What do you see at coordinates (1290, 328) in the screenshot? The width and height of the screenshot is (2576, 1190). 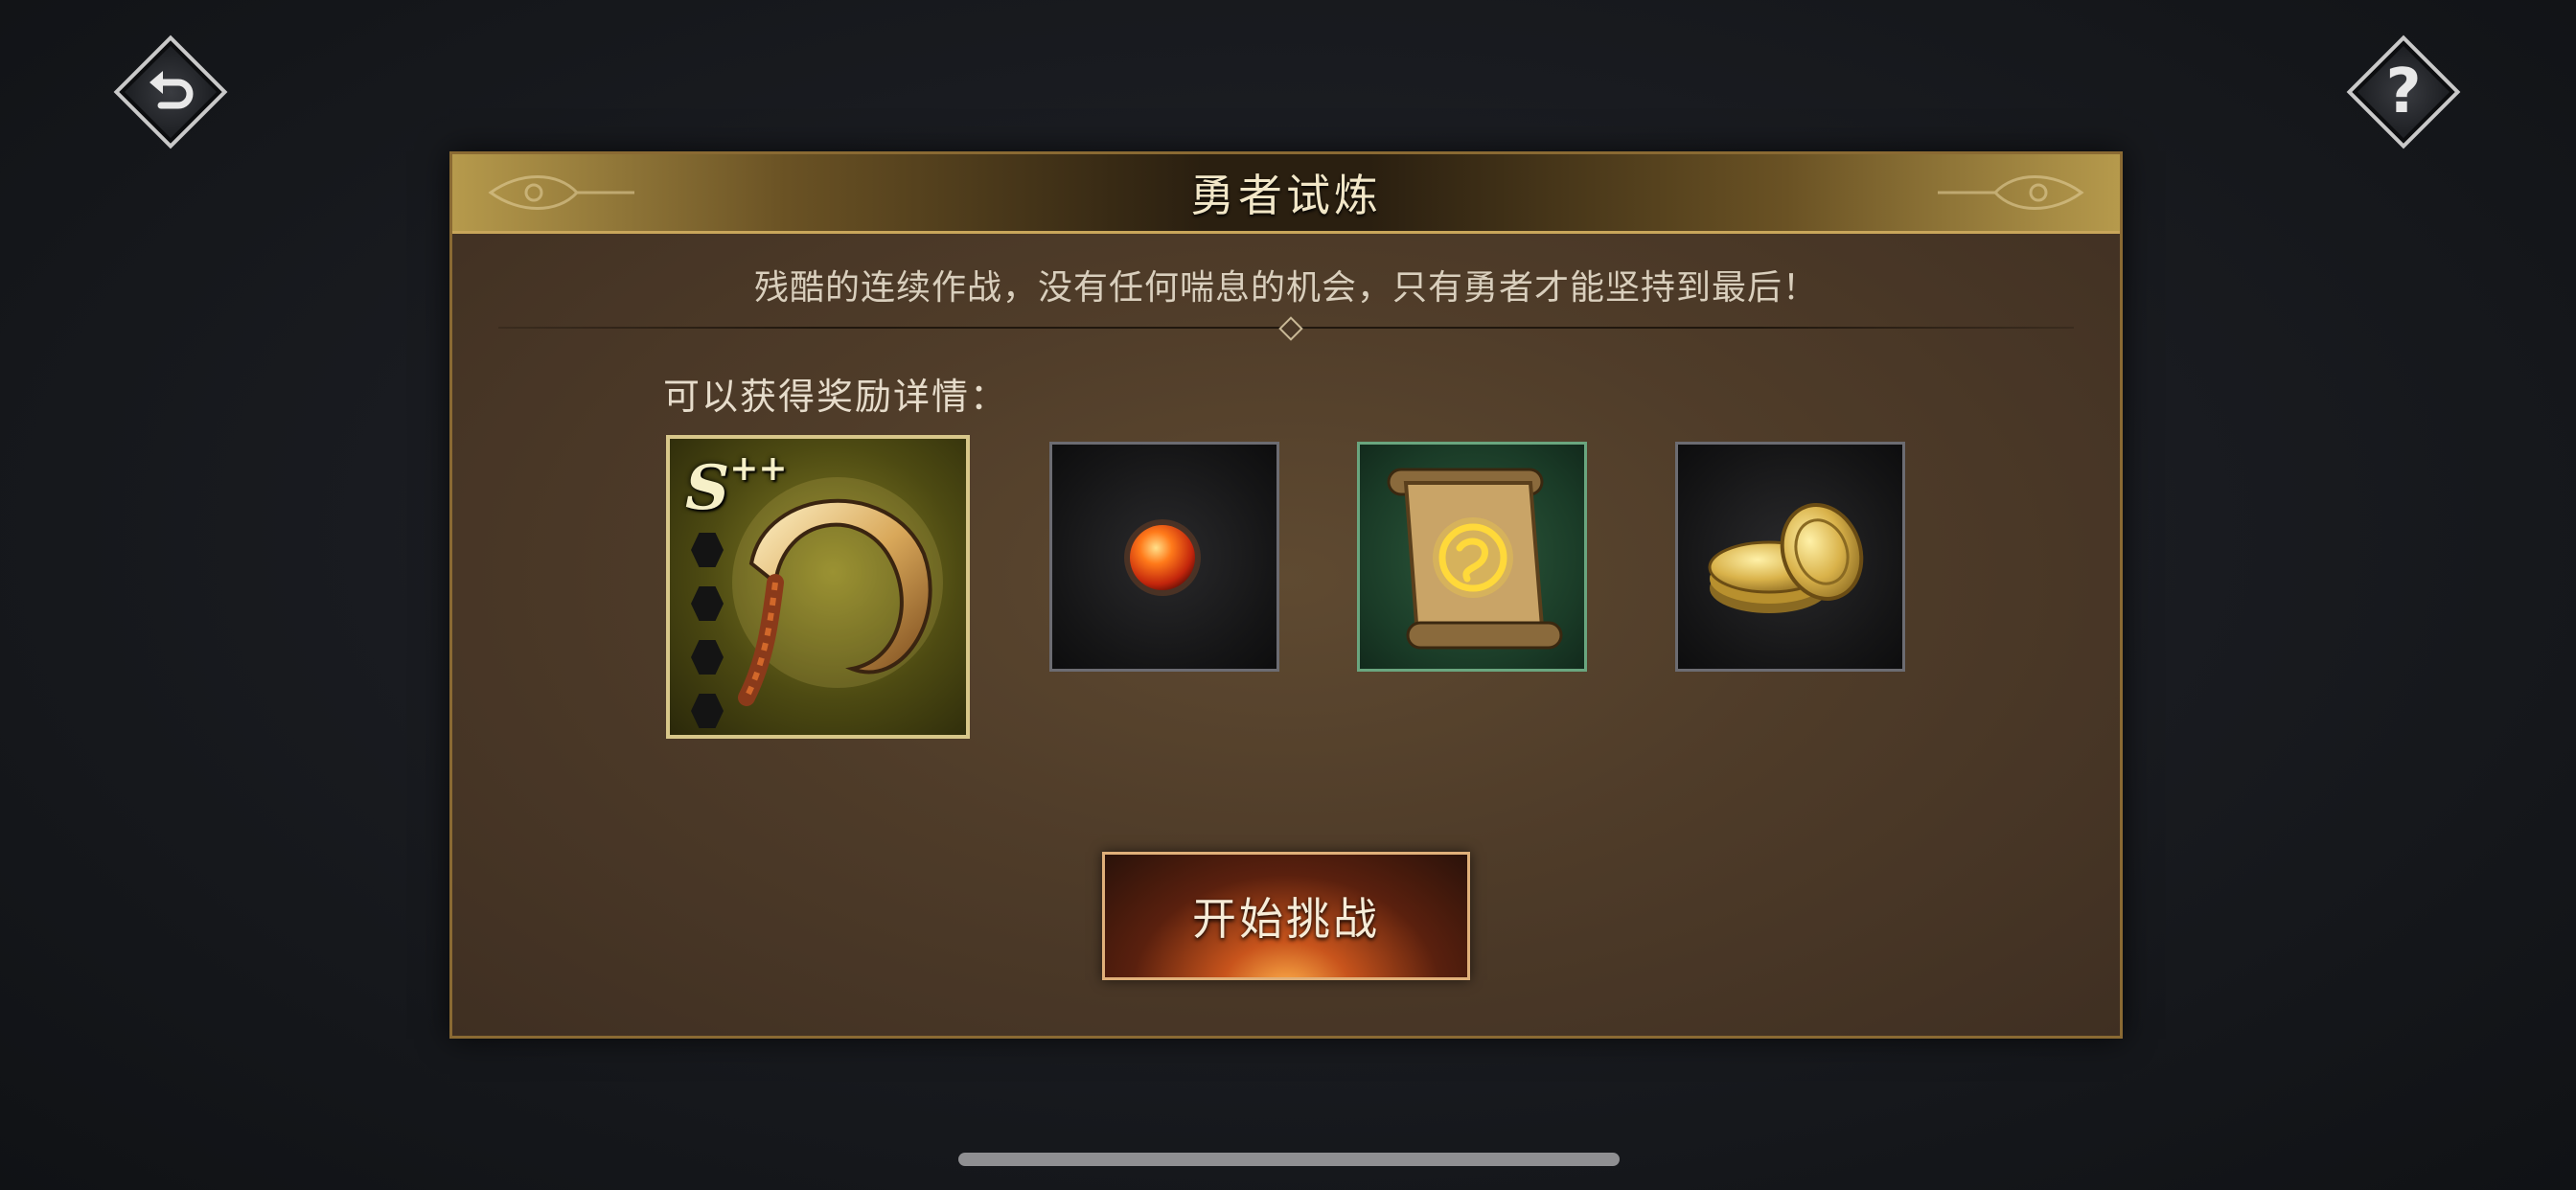 I see `divider-diamond-icon` at bounding box center [1290, 328].